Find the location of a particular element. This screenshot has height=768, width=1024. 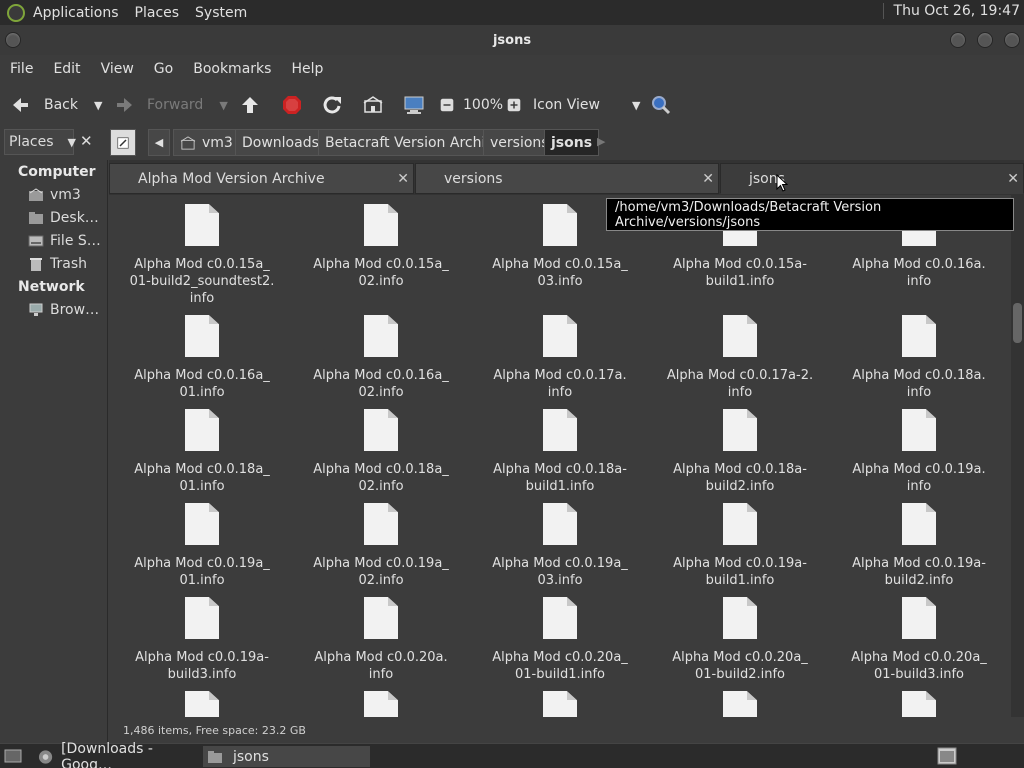

workspace-switcher-icon is located at coordinates (947, 756).